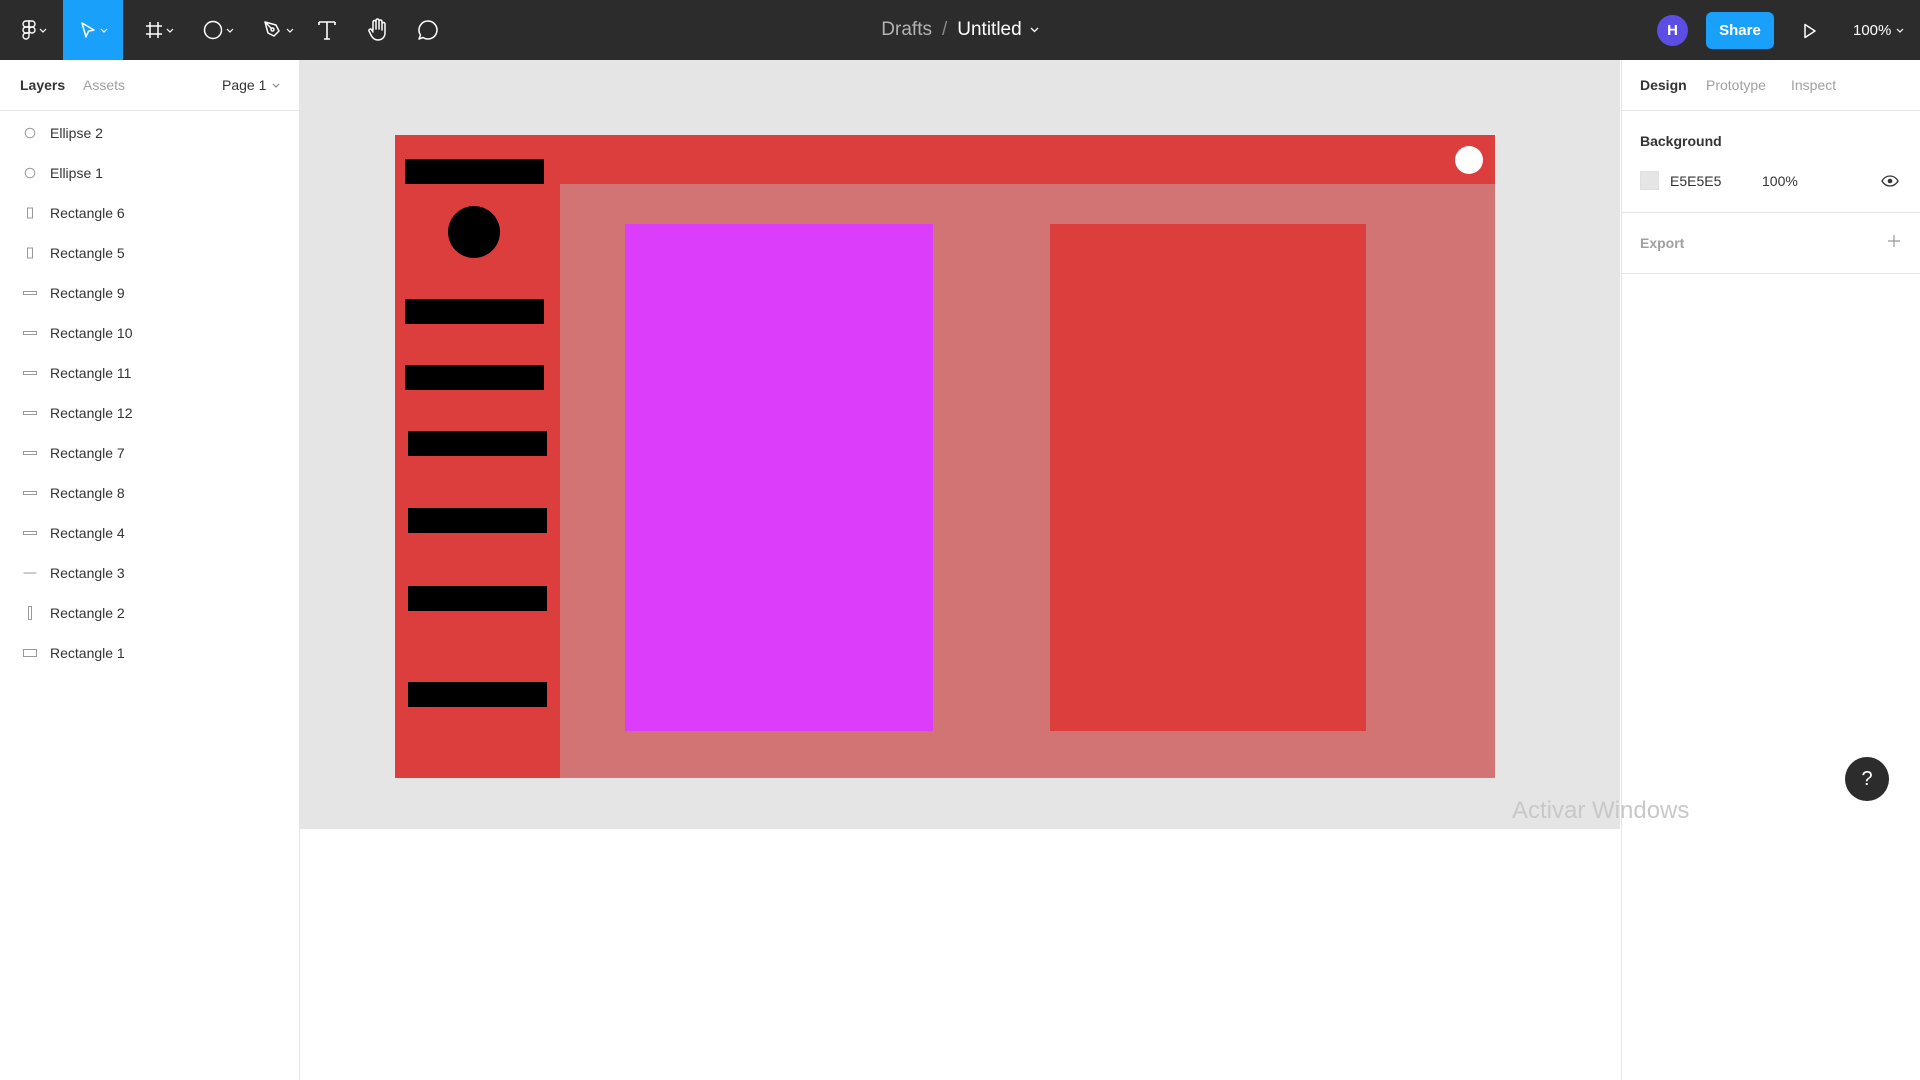 The height and width of the screenshot is (1080, 1920). Describe the element at coordinates (1813, 85) in the screenshot. I see `tab-inspect: Inspect` at that location.